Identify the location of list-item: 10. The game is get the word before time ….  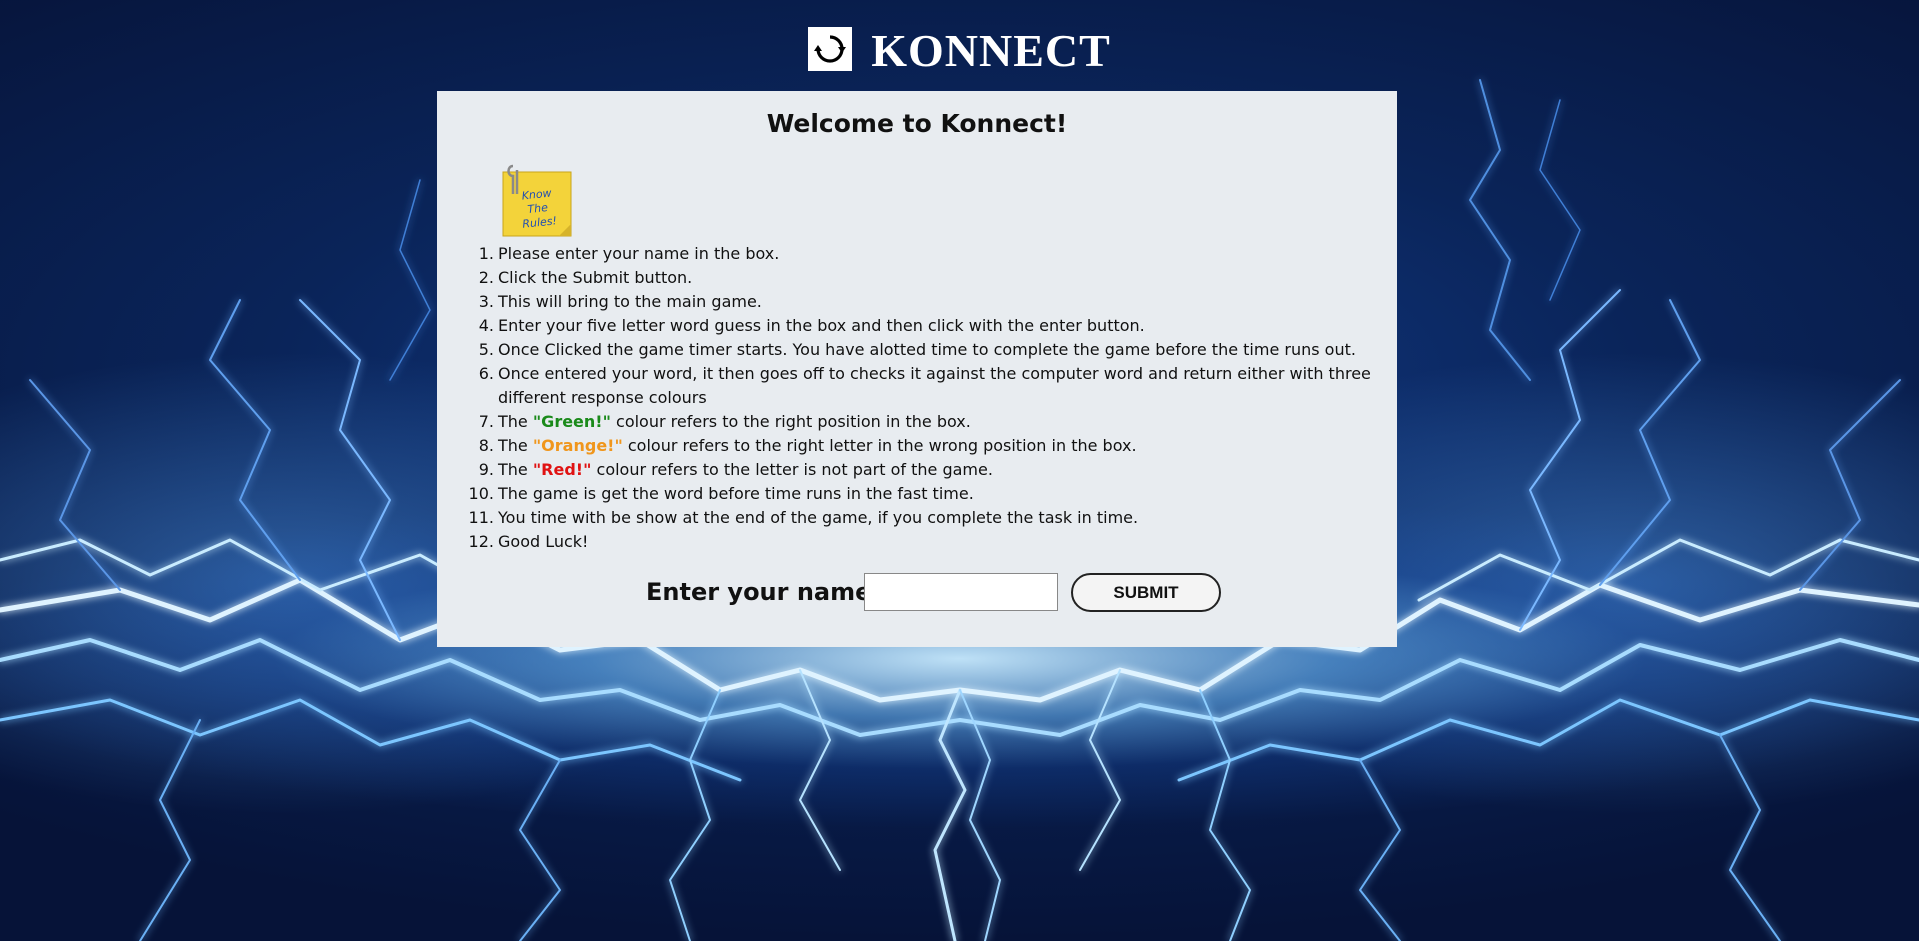
(923, 494).